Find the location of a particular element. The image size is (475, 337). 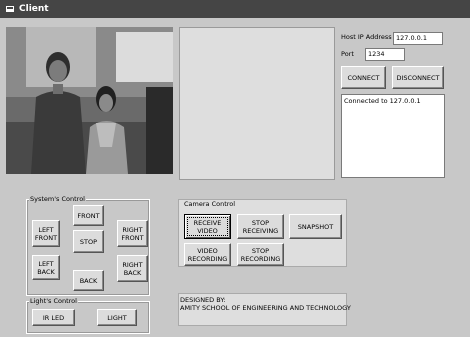

stop-button: STOP is located at coordinates (88, 241).